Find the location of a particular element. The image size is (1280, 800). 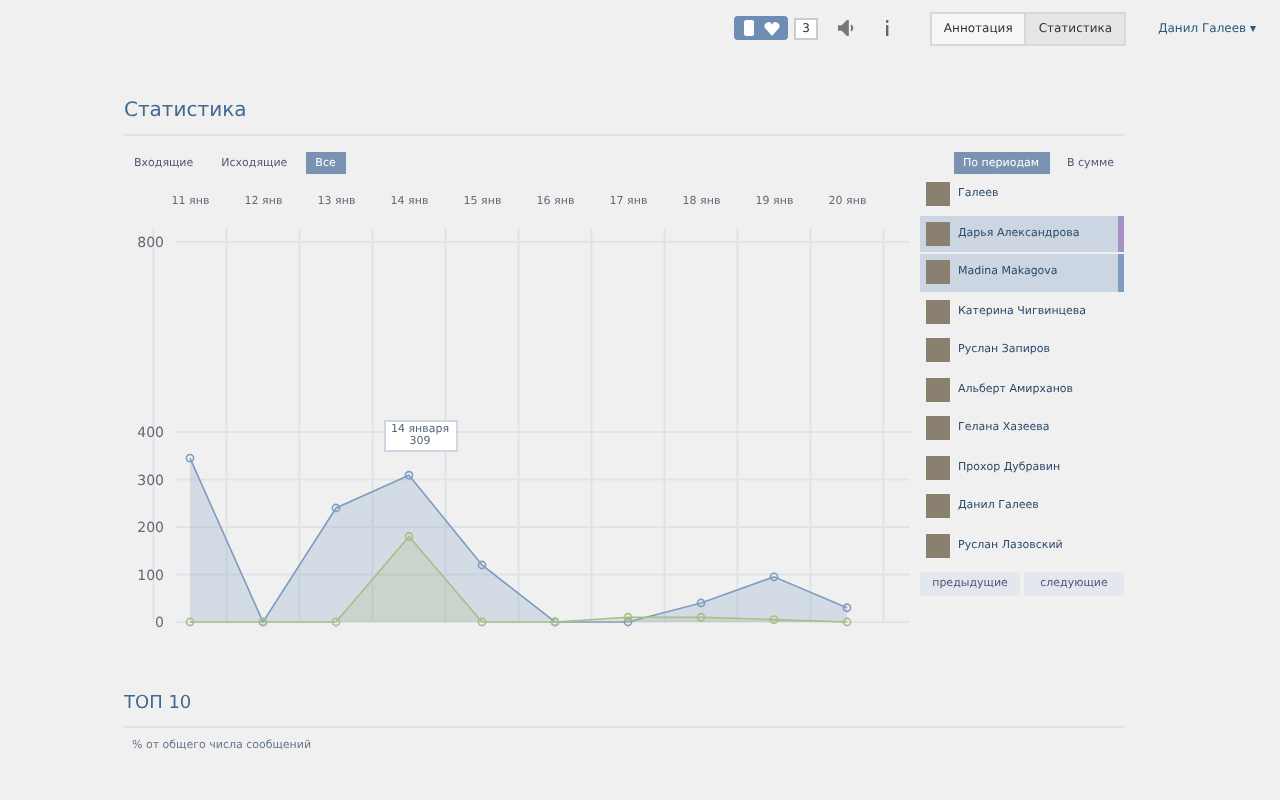

page-title: Статистика is located at coordinates (624, 96).